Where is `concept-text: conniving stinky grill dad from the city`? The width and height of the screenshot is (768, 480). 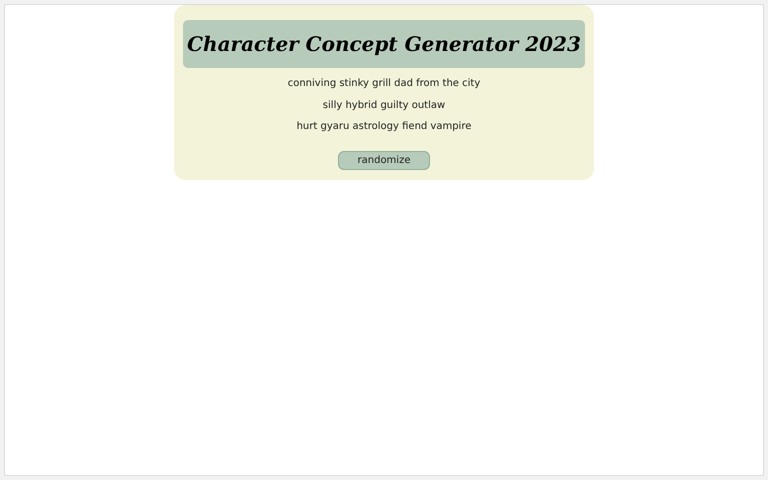
concept-text: conniving stinky grill dad from the city is located at coordinates (384, 84).